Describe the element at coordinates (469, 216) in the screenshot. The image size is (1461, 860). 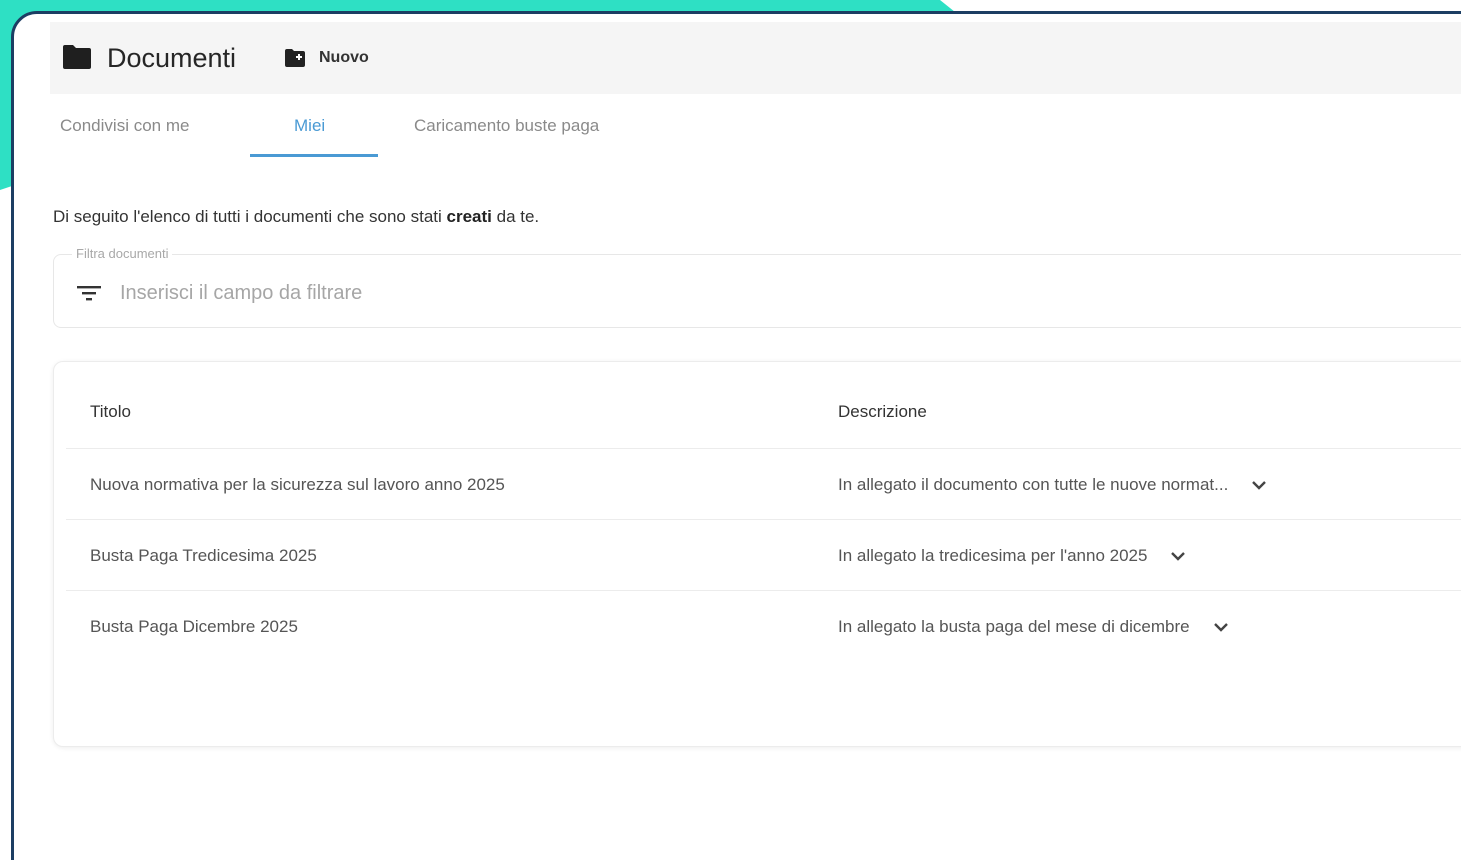
I see `intro-text-bold: creati` at that location.